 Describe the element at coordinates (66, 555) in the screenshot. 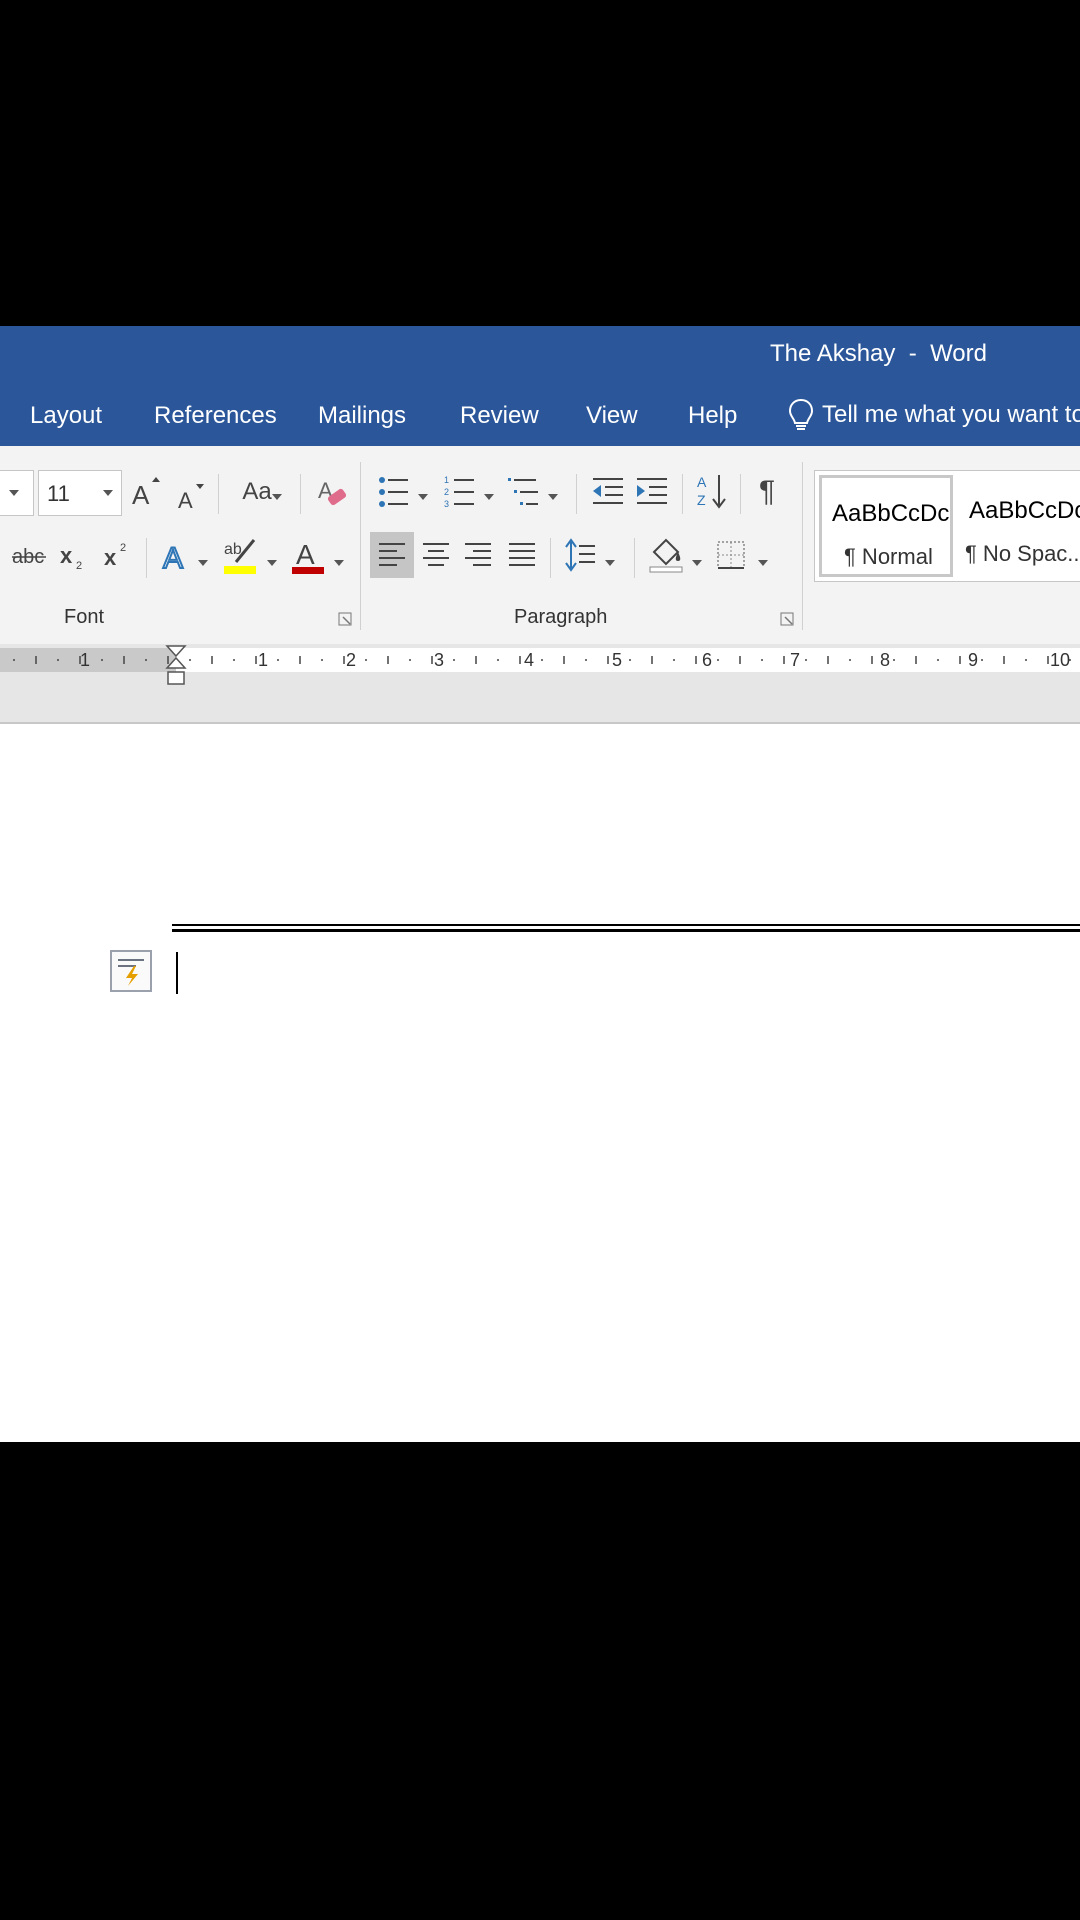

I see `svg-text: x` at that location.